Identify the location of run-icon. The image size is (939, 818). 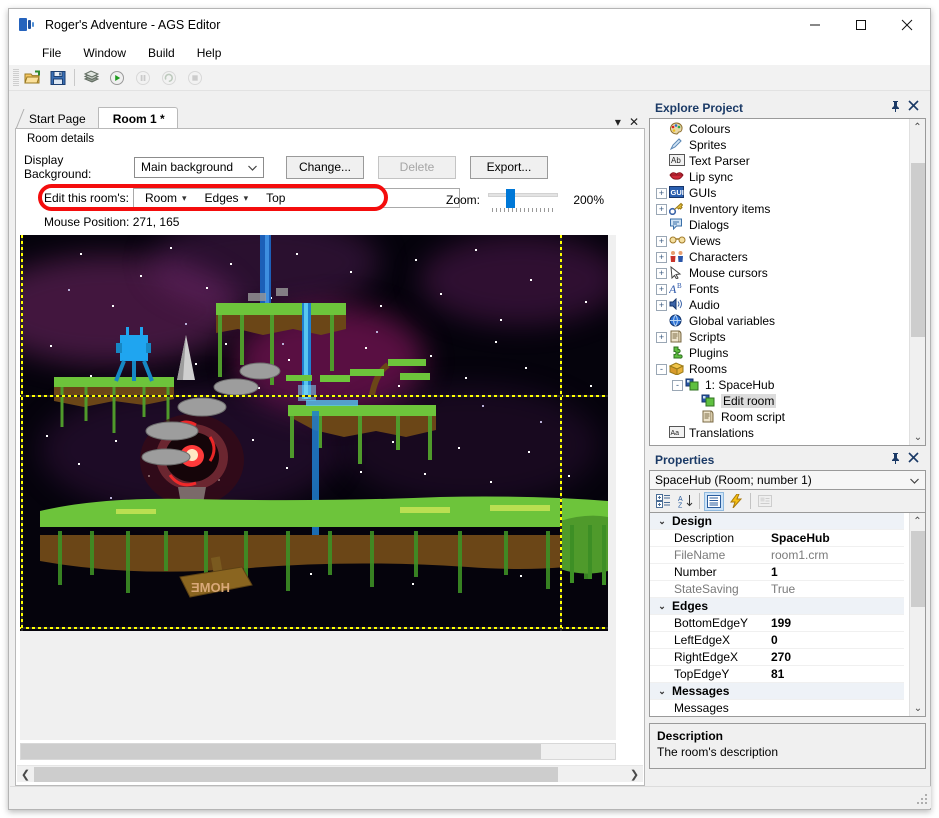
(117, 78).